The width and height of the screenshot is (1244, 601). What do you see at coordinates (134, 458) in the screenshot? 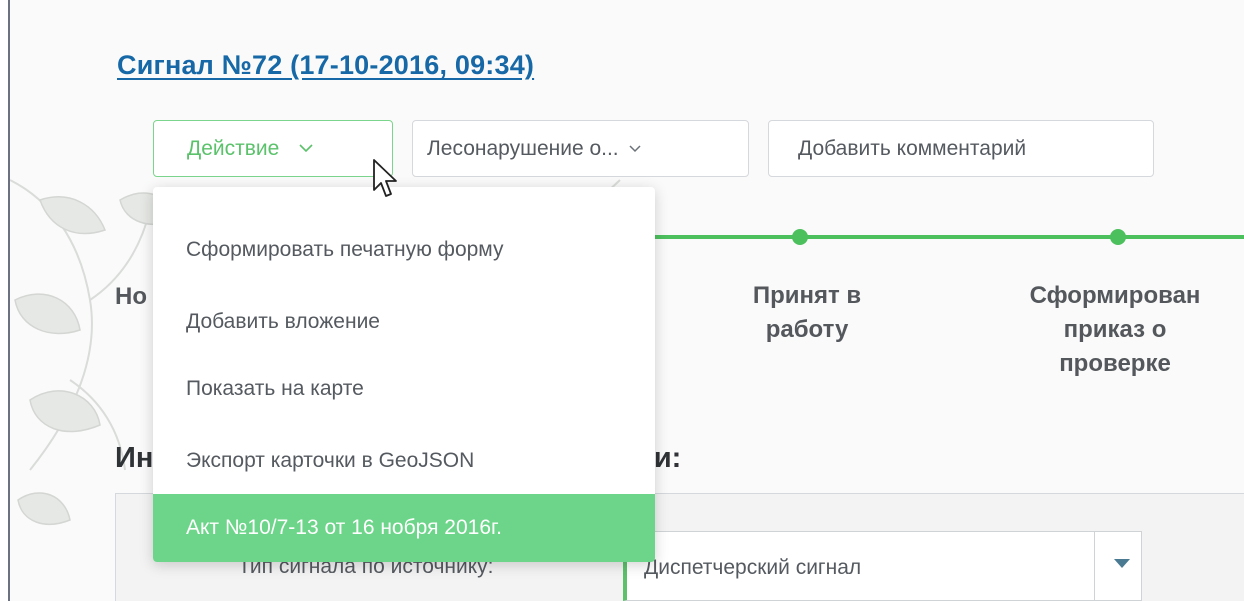
I see `section-title-start: Ин` at bounding box center [134, 458].